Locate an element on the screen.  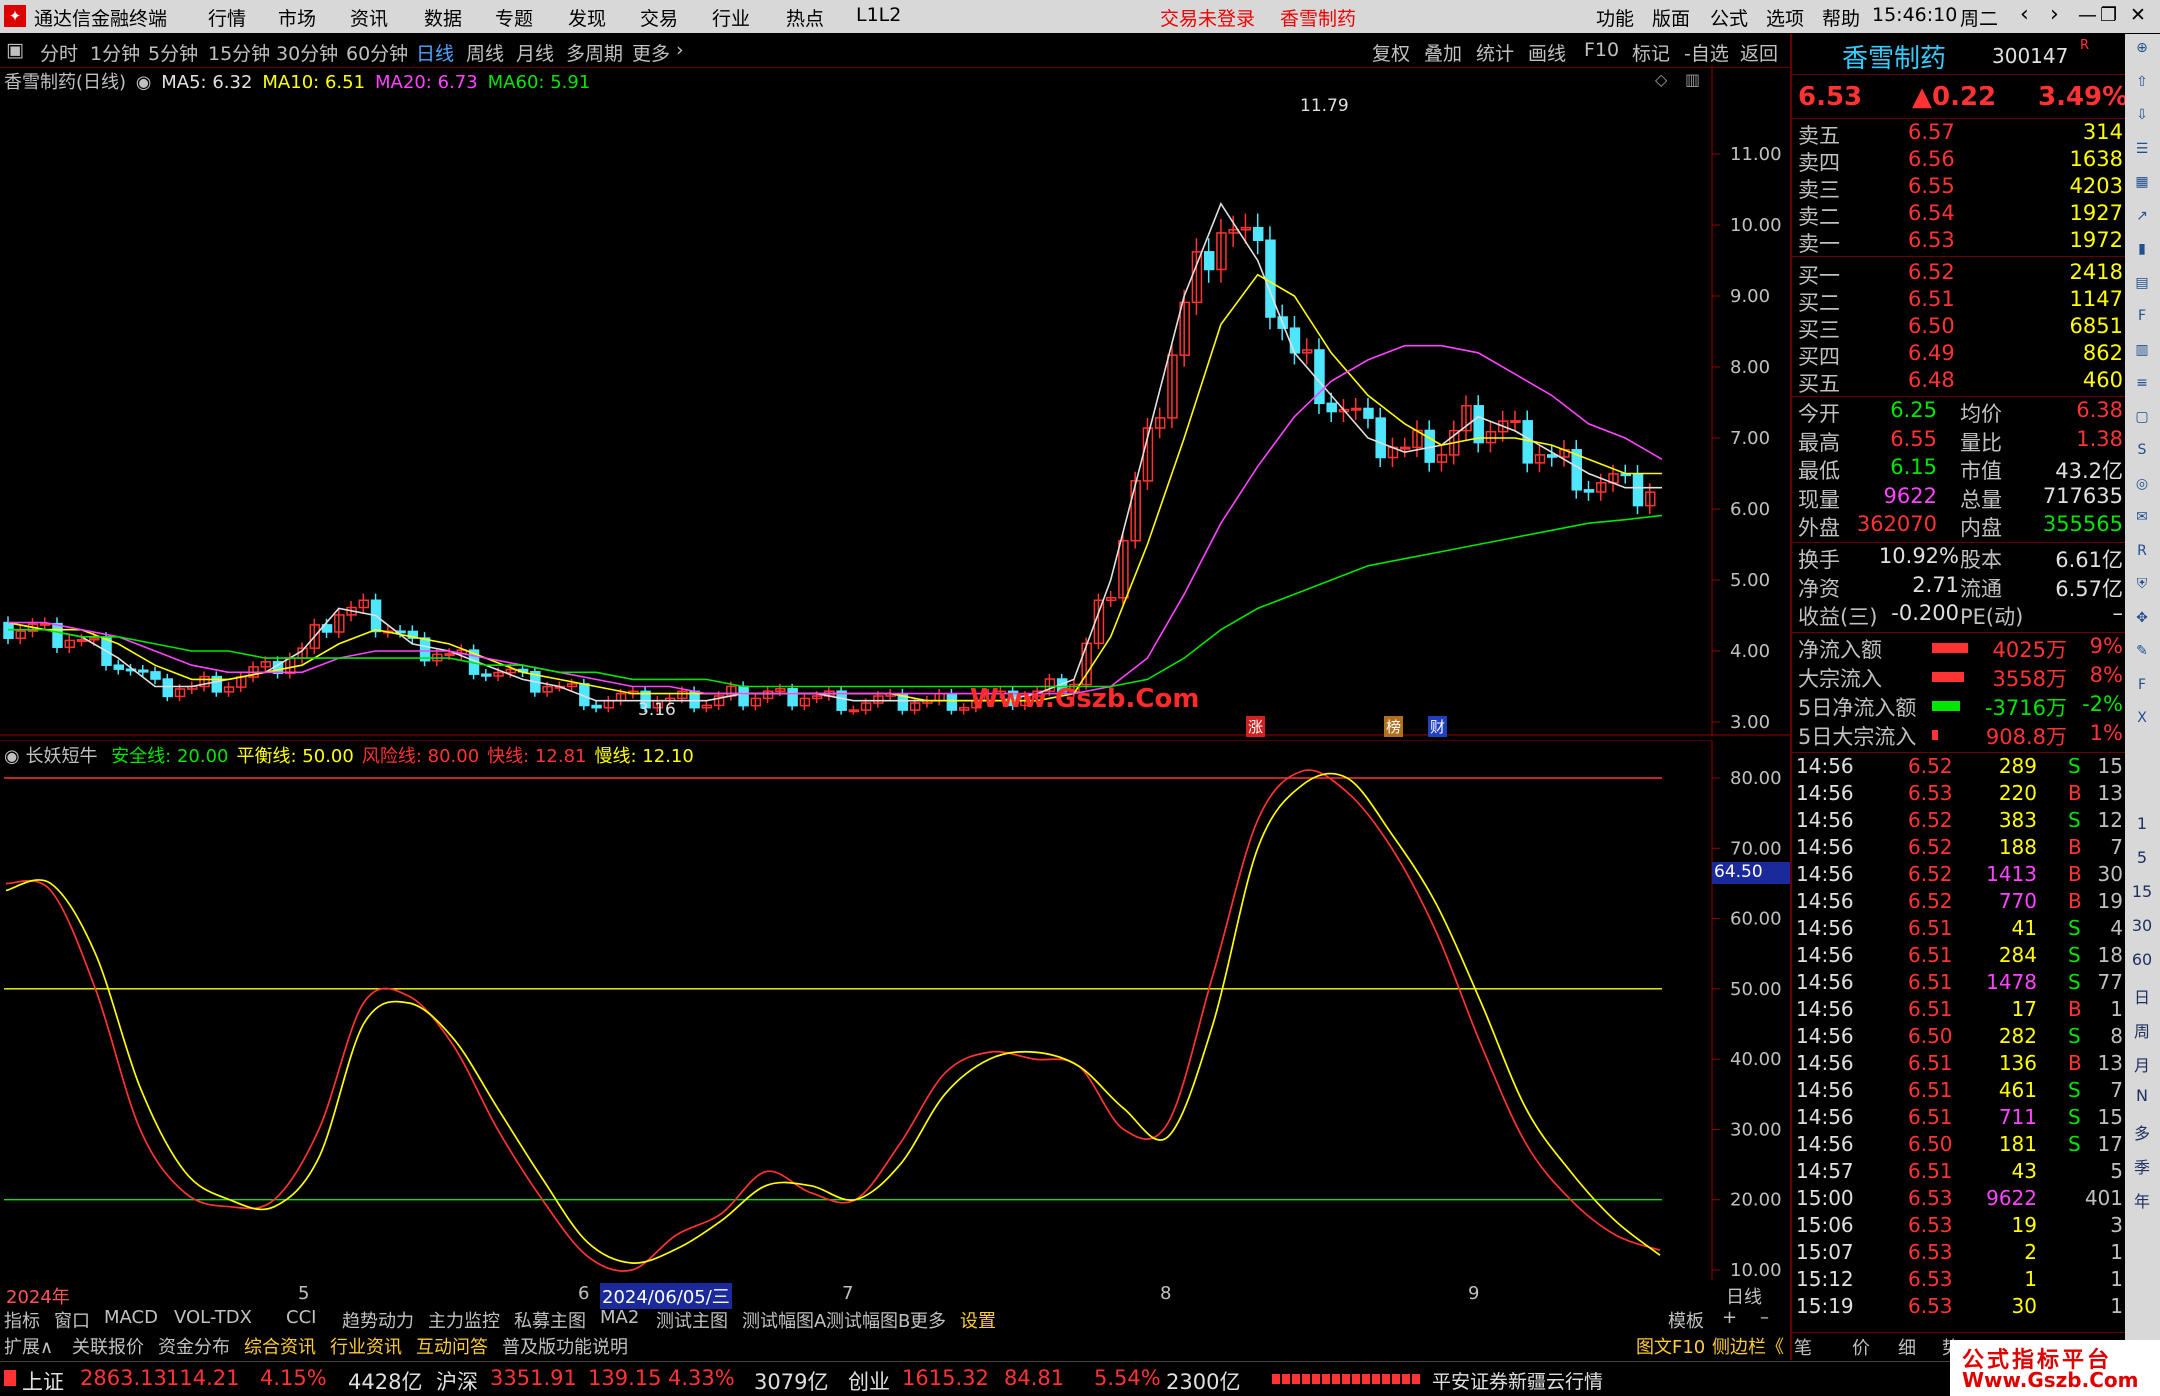
quote-bottom-tab-4: 细 is located at coordinates (1907, 1347).